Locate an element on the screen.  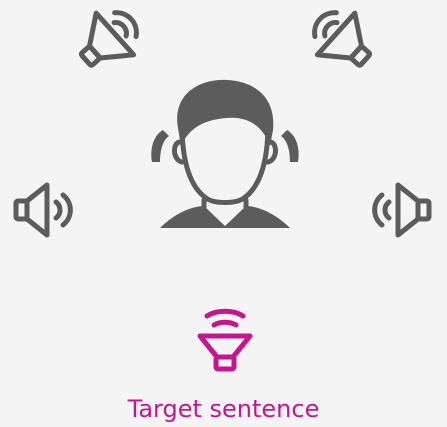
hearing-aid-left-icon is located at coordinates (160, 146).